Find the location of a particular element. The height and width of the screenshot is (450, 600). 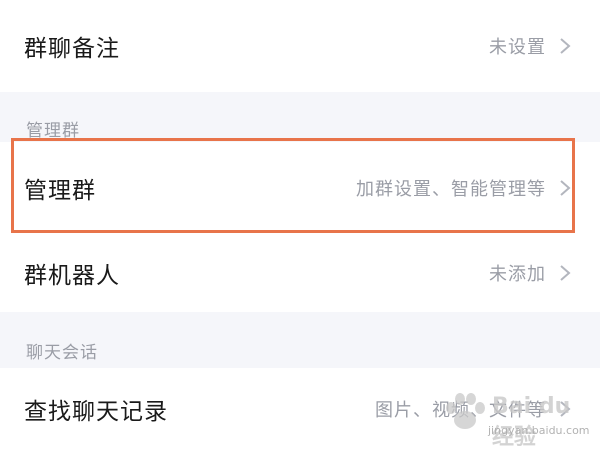

section-label-chat: 聊天会话 is located at coordinates (62, 353).